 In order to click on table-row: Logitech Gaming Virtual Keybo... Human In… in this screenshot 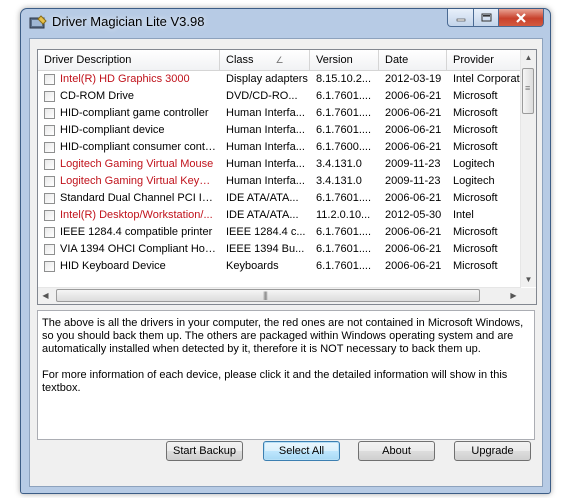, I will do `click(279, 181)`.